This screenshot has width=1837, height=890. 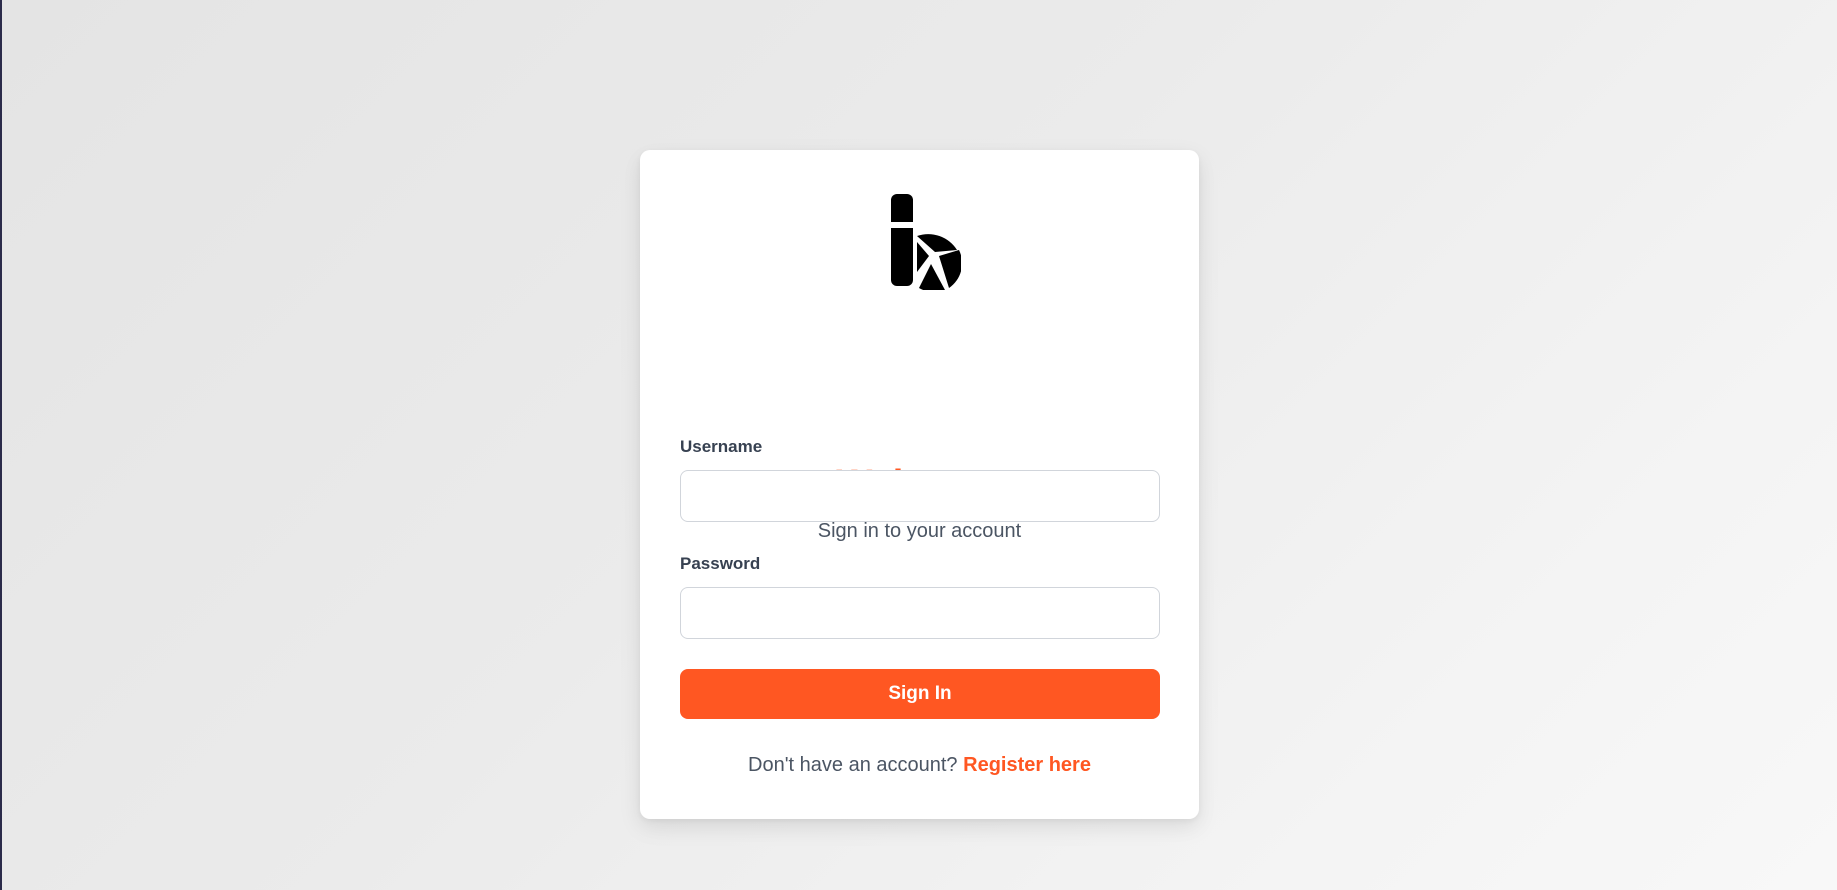 What do you see at coordinates (721, 446) in the screenshot?
I see `username-label: Username` at bounding box center [721, 446].